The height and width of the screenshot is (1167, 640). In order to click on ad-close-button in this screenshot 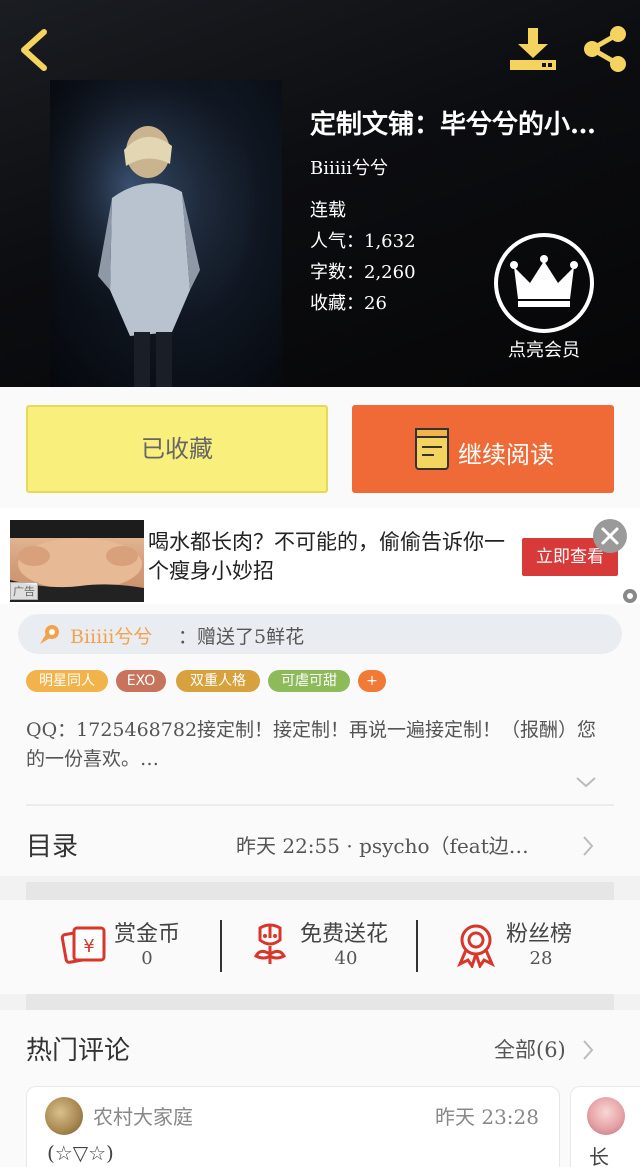, I will do `click(610, 536)`.